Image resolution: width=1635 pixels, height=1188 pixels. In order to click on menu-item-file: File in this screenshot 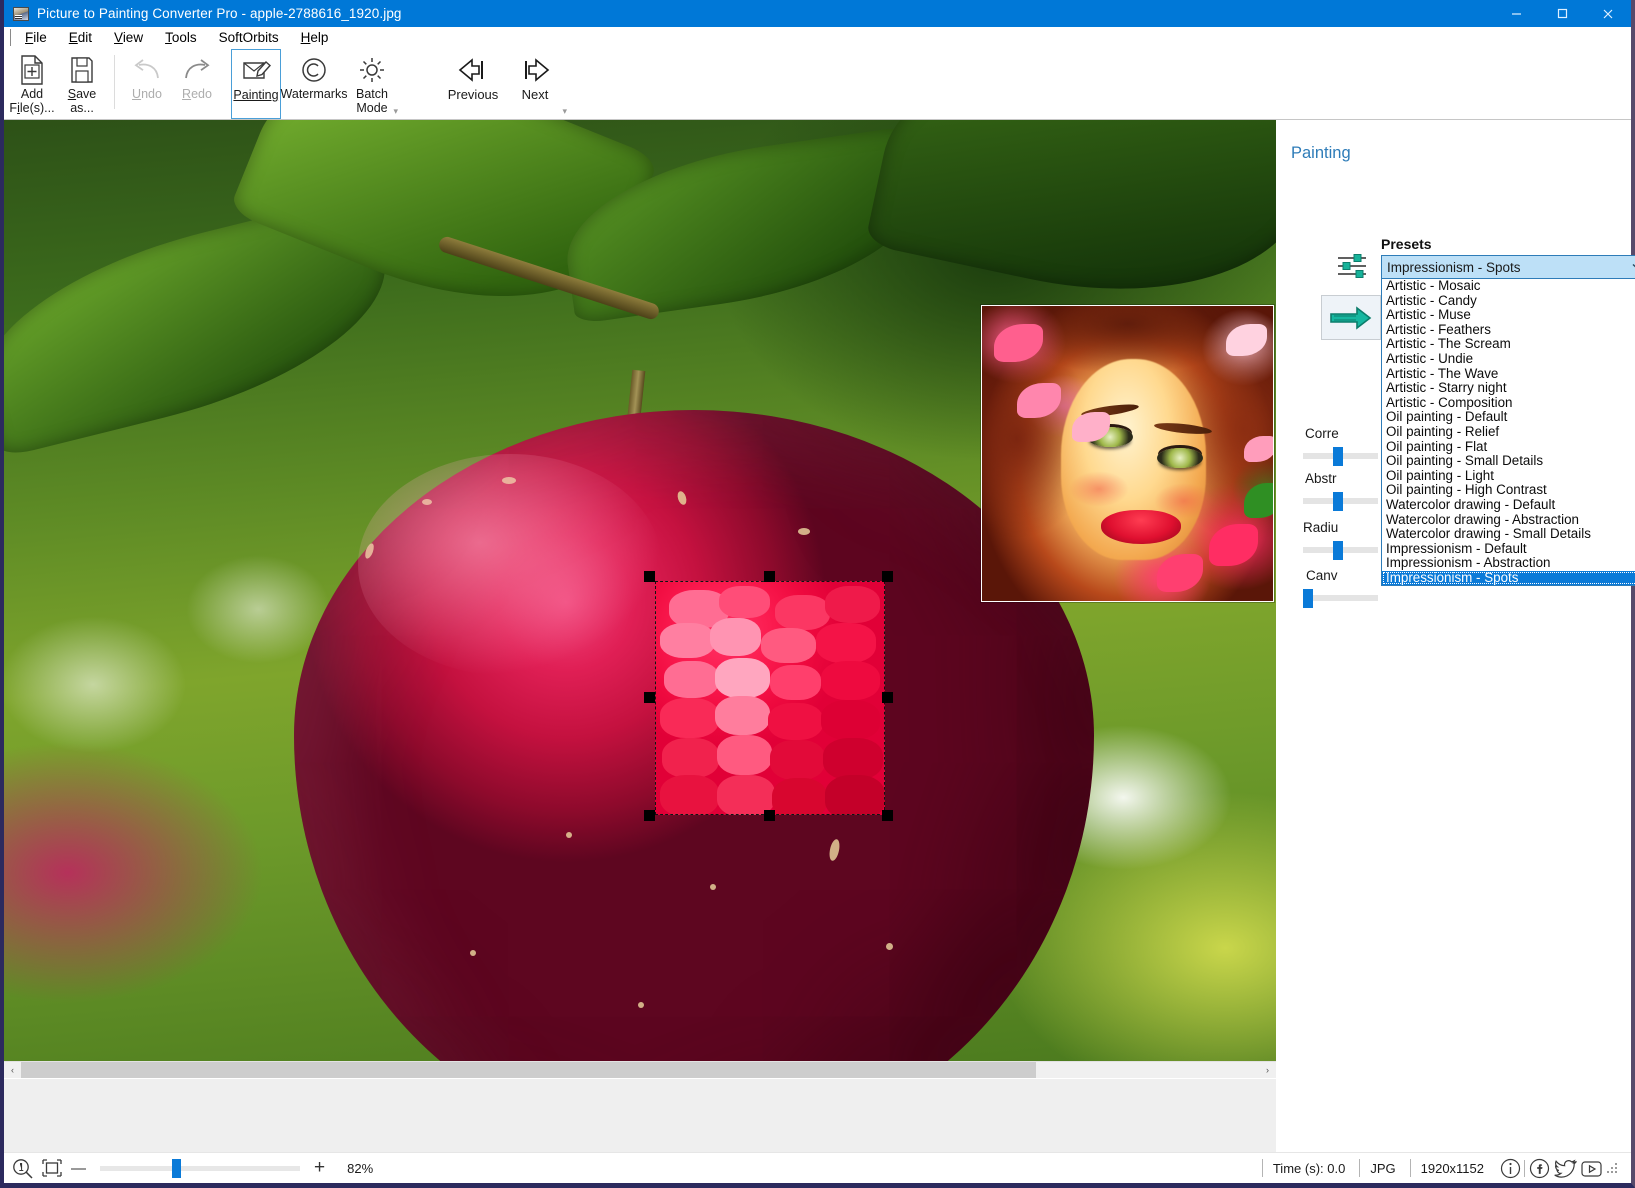, I will do `click(36, 37)`.